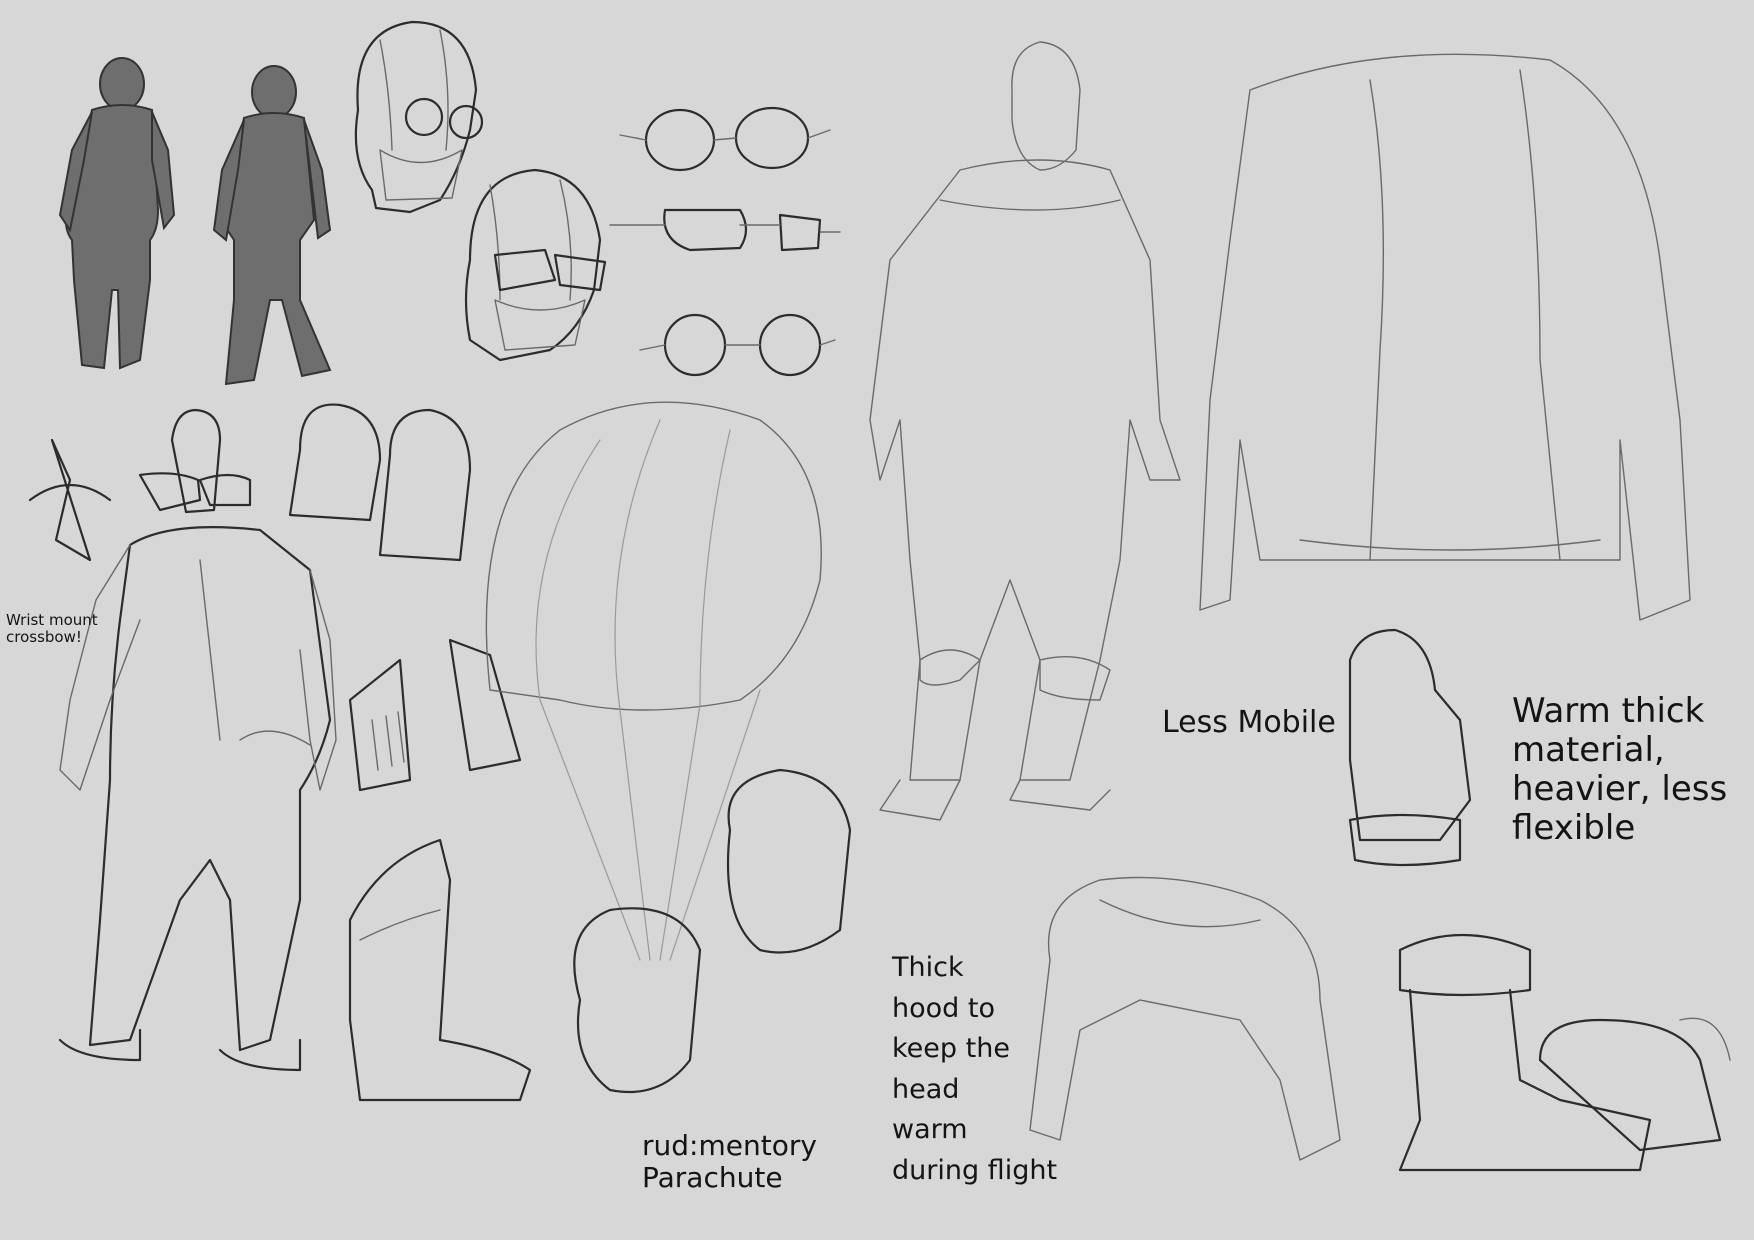  I want to click on note-parachute: rud:mentory Parachute, so click(729, 1162).